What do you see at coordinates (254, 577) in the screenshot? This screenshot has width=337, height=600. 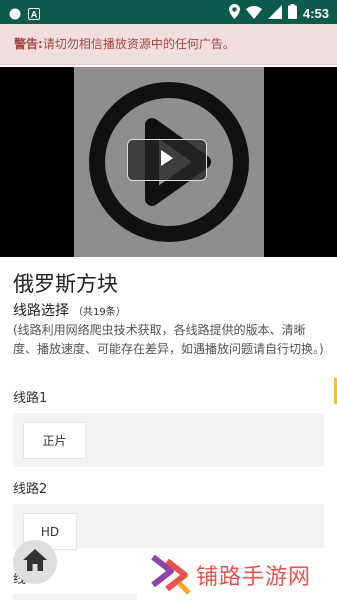 I see `watermark-text: 铺路手游网` at bounding box center [254, 577].